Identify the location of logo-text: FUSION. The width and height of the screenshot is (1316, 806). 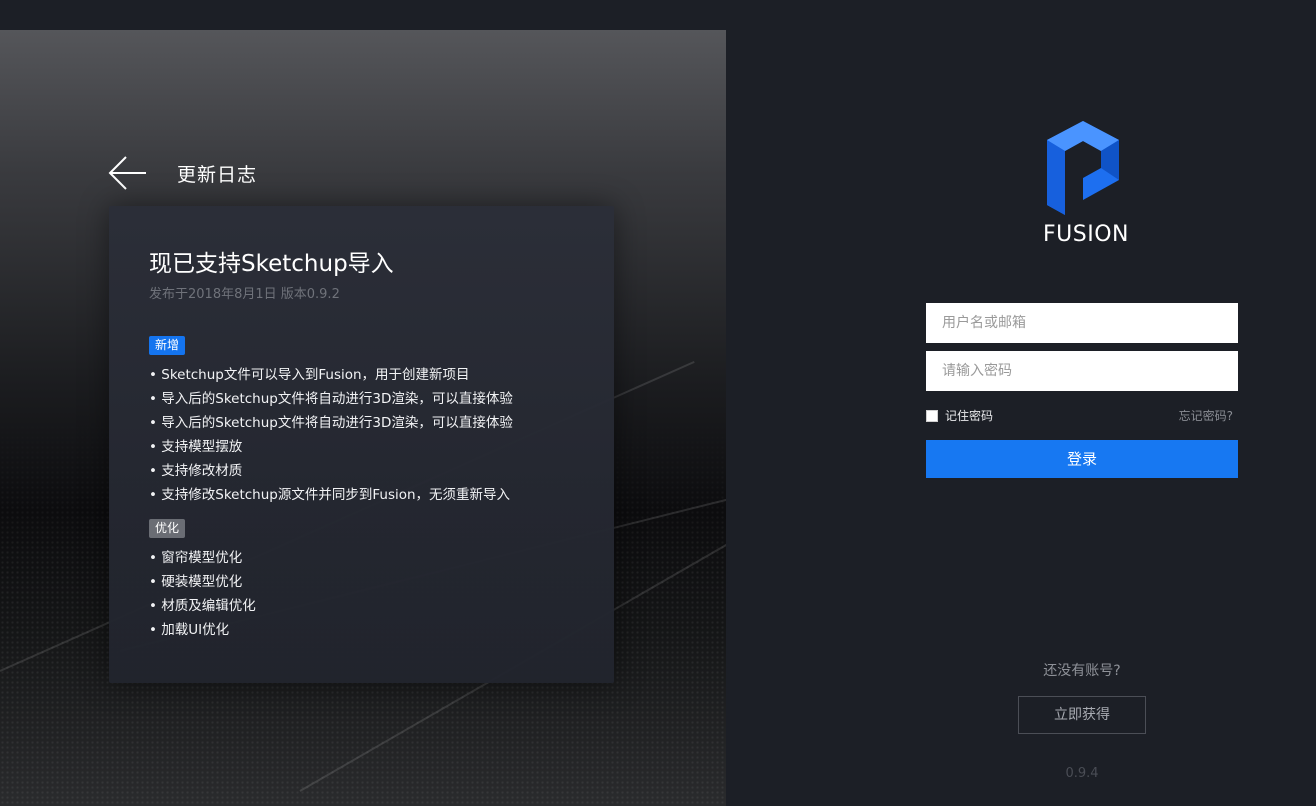
(1086, 234).